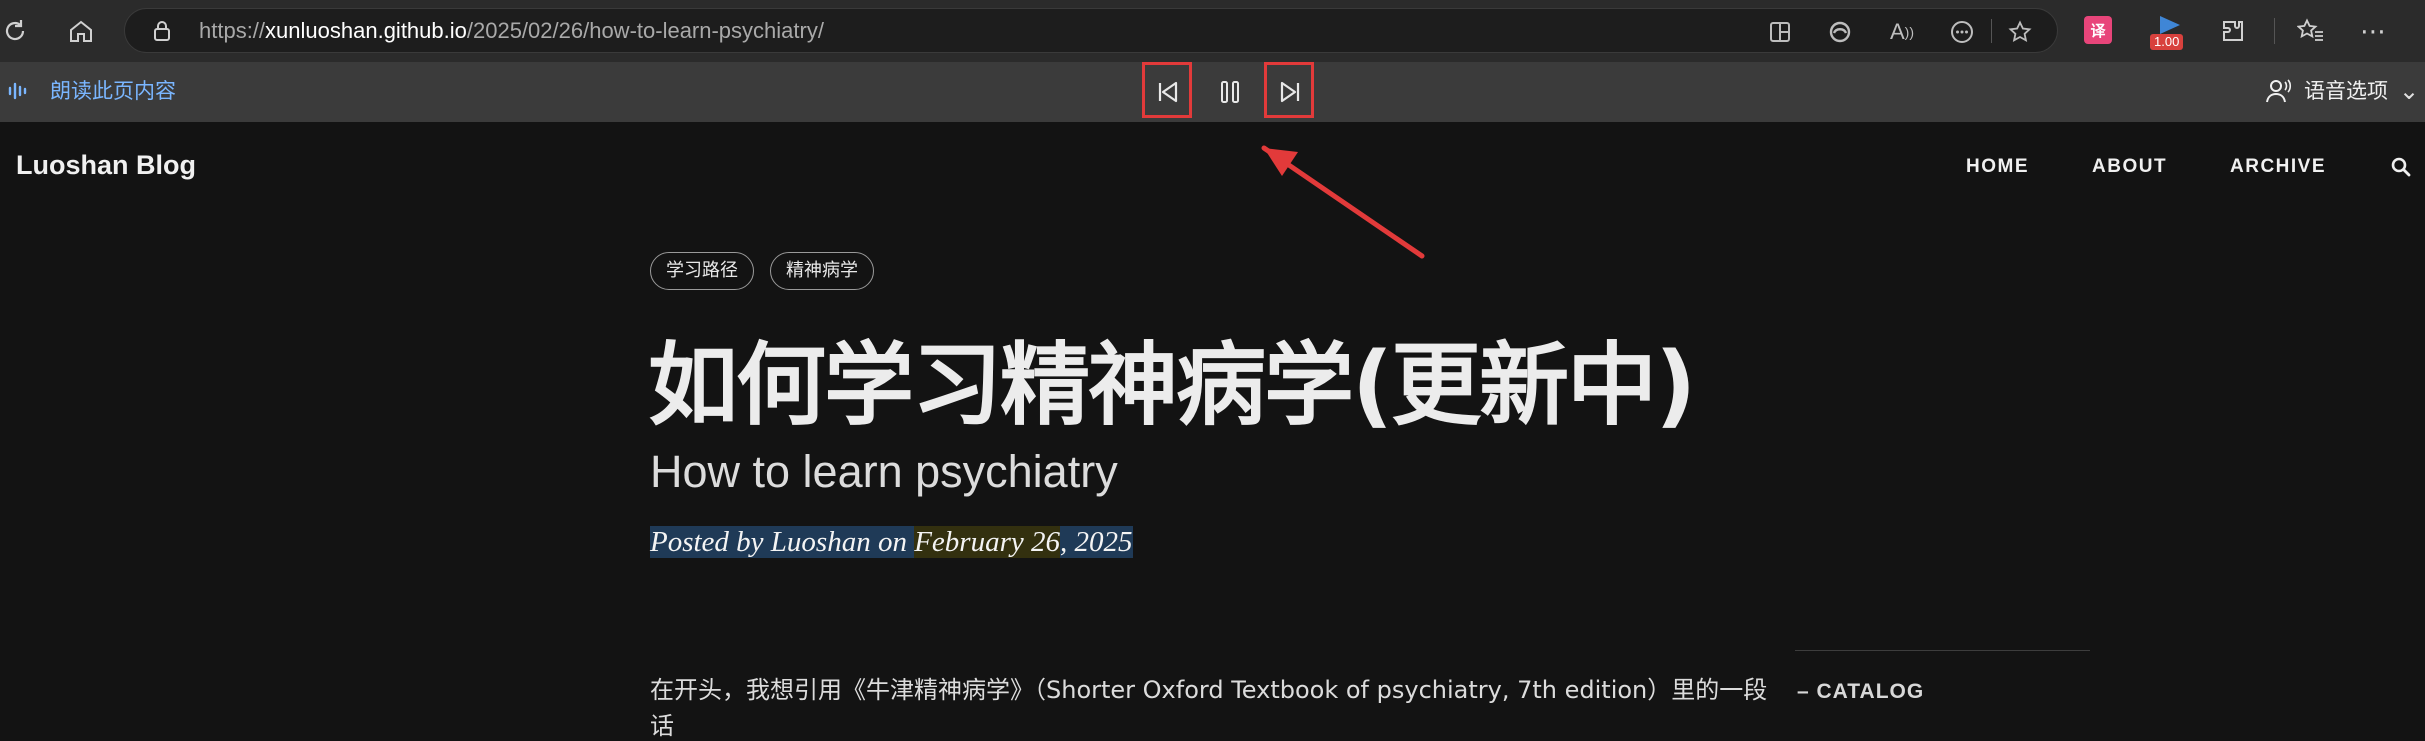 The image size is (2425, 741). Describe the element at coordinates (1780, 32) in the screenshot. I see `split-screen-icon` at that location.